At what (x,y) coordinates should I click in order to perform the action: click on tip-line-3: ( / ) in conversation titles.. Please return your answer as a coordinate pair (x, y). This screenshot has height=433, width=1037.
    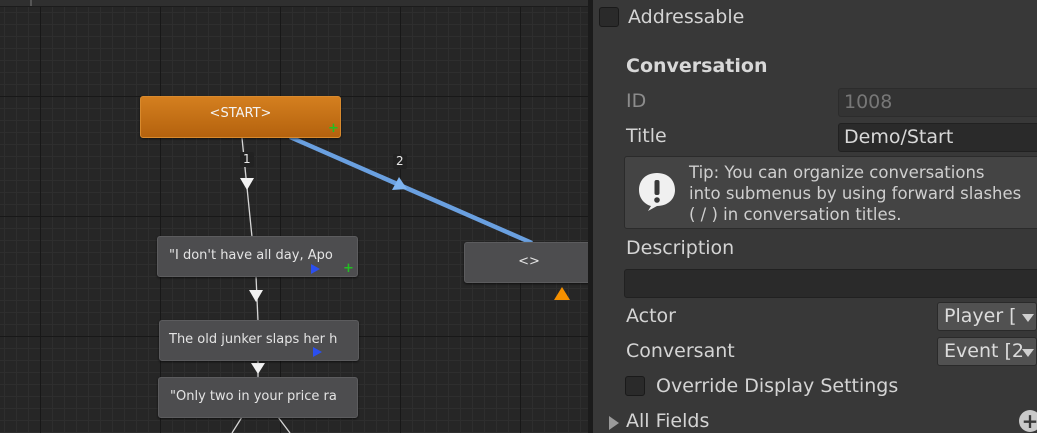
    Looking at the image, I should click on (795, 214).